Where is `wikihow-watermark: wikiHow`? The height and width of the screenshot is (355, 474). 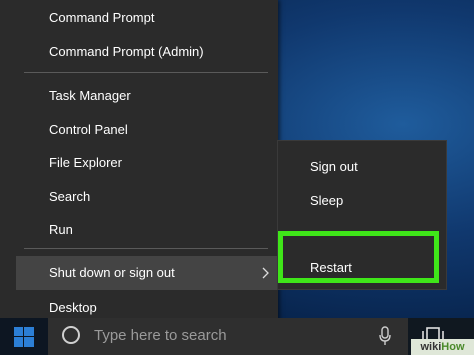
wikihow-watermark: wikiHow is located at coordinates (442, 347).